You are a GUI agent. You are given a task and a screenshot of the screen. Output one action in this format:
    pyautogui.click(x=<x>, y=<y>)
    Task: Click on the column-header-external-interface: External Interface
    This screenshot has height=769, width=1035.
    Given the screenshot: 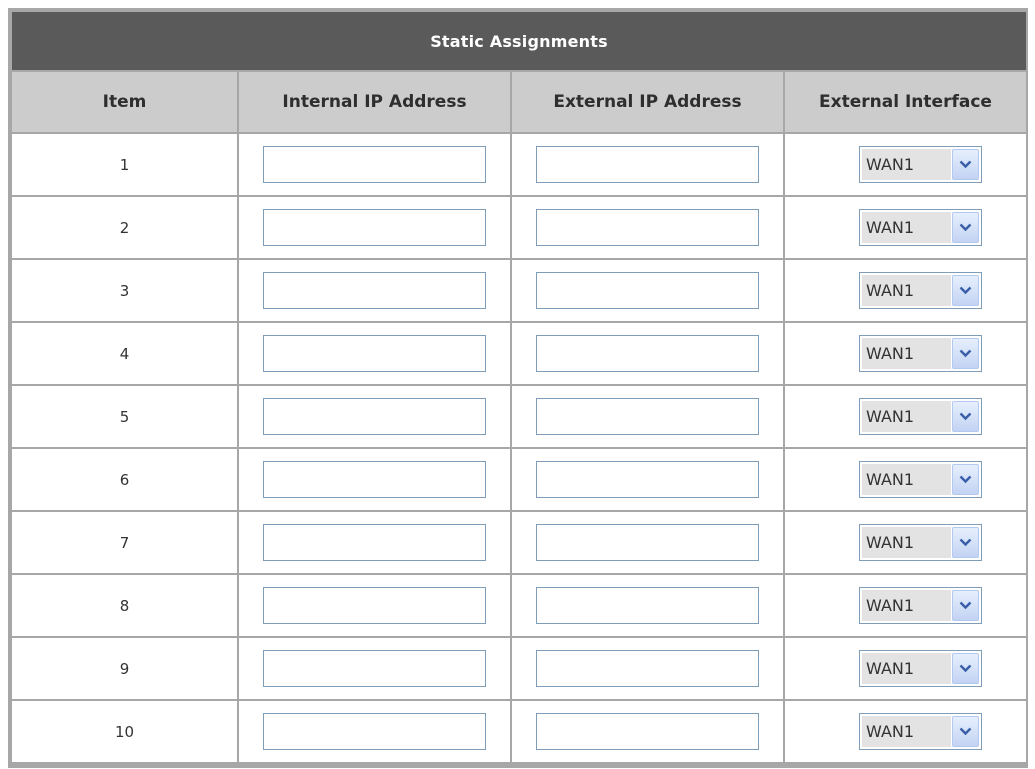 What is the action you would take?
    pyautogui.click(x=905, y=102)
    